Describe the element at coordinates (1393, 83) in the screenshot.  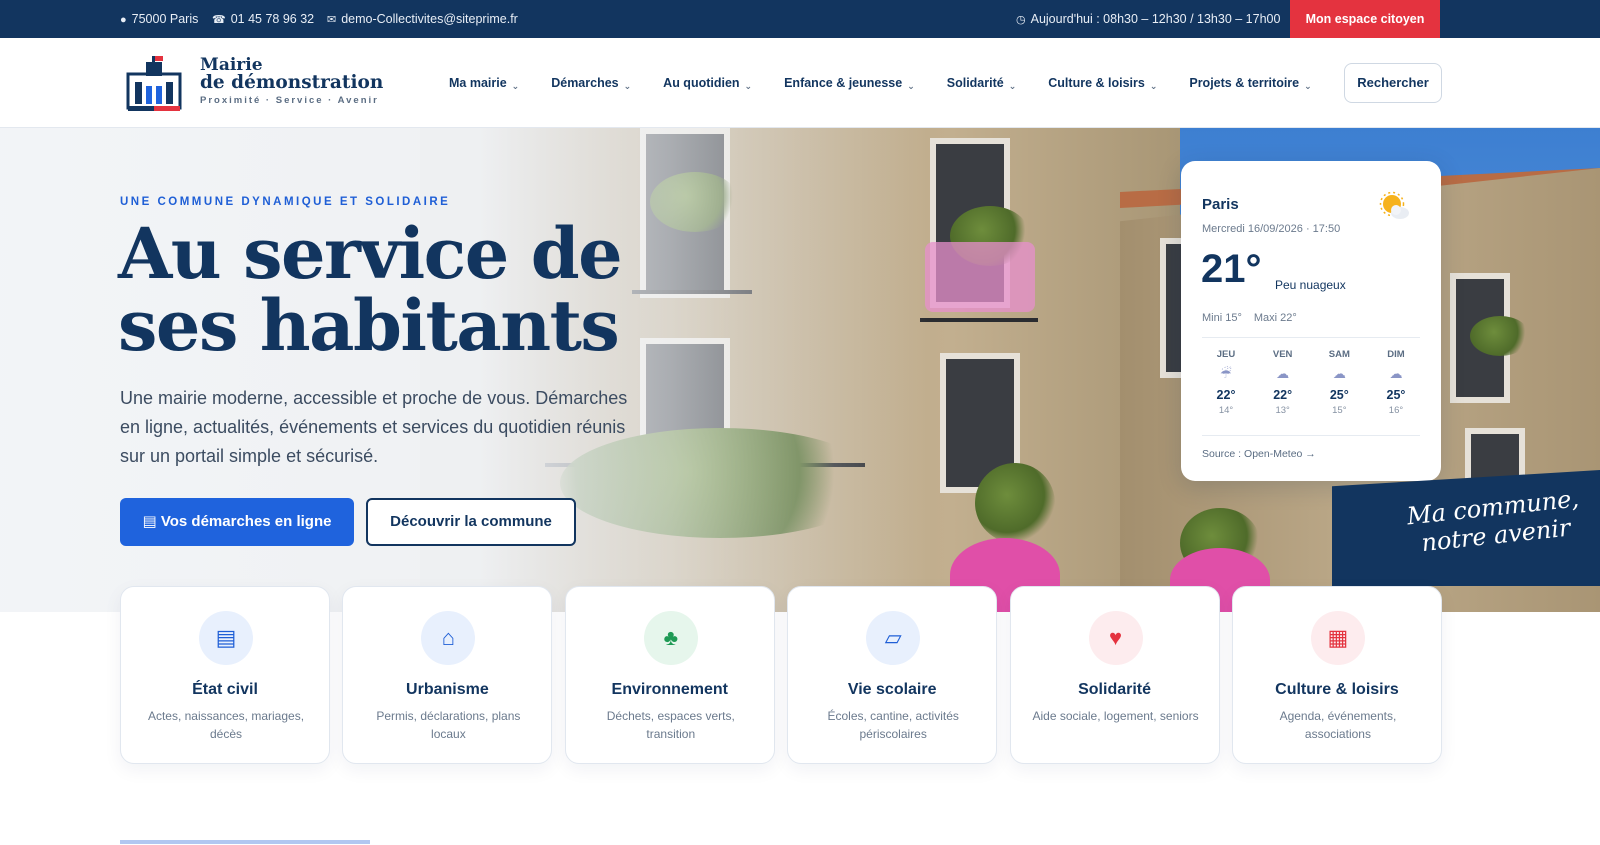
I see `search-button: Rechercher` at that location.